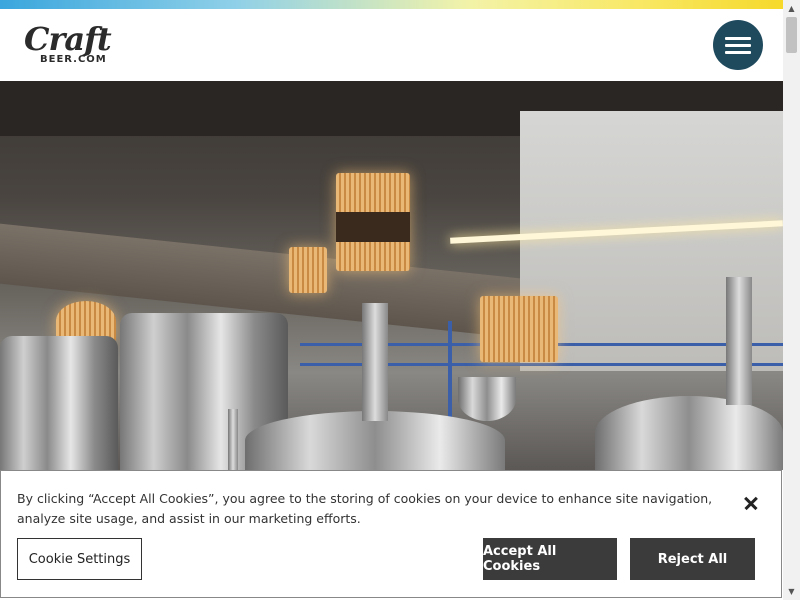  I want to click on logo-script-text: Craft, so click(68, 39).